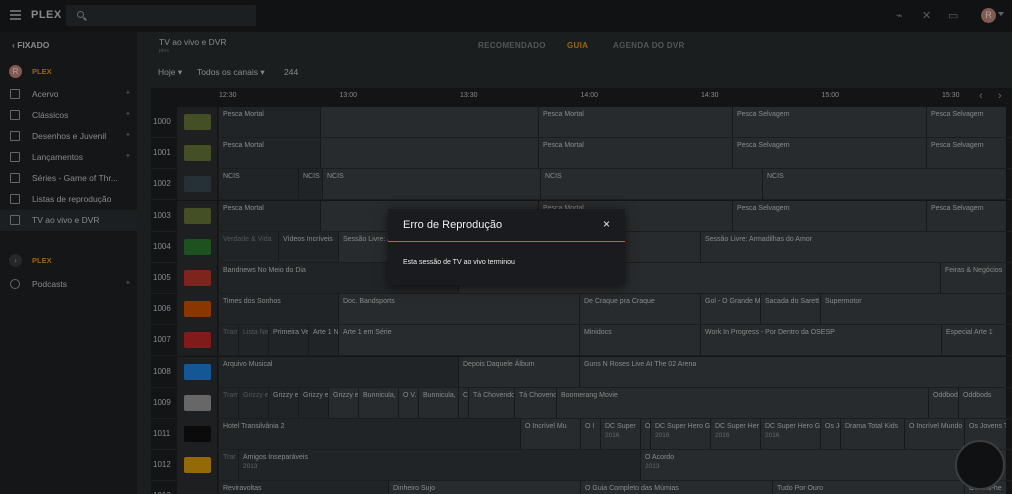 The image size is (1012, 494). What do you see at coordinates (980, 465) in the screenshot?
I see `watch-icon` at bounding box center [980, 465].